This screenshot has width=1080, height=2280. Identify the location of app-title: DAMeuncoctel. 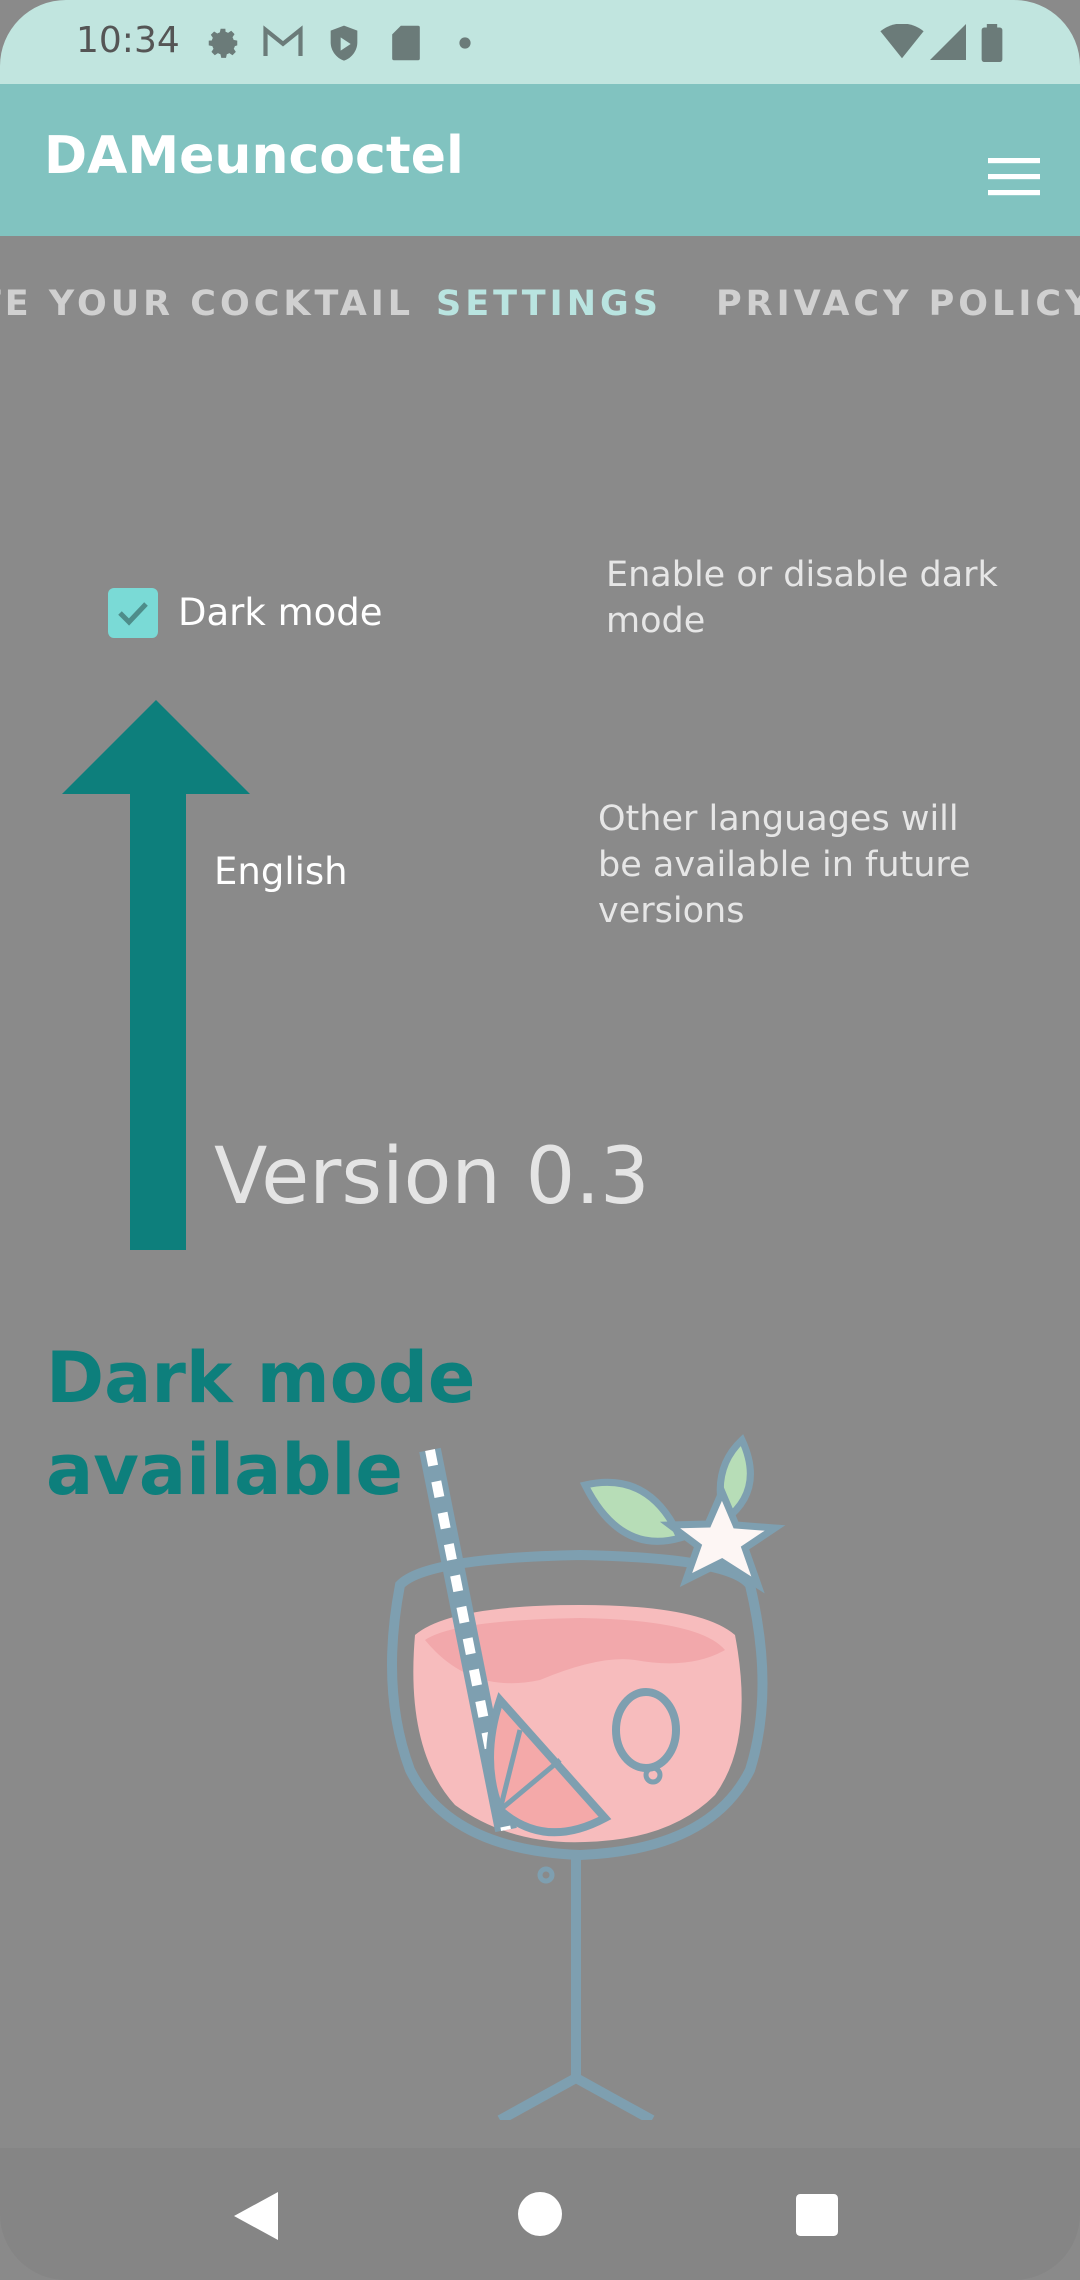
(254, 156).